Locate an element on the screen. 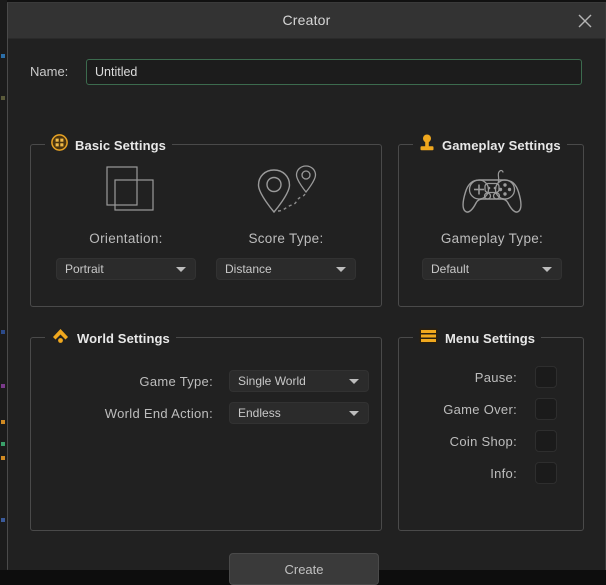 This screenshot has width=606, height=585. group-world-title: World Settings is located at coordinates (123, 338).